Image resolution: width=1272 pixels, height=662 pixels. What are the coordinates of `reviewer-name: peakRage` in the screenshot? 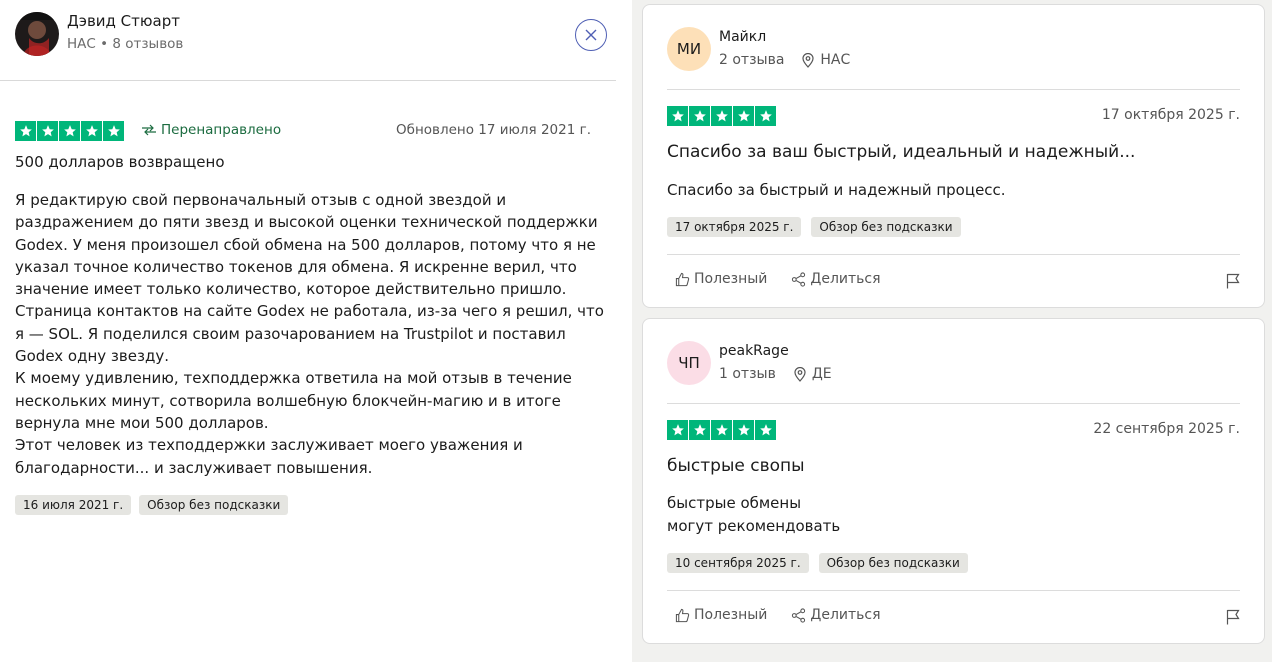 It's located at (754, 351).